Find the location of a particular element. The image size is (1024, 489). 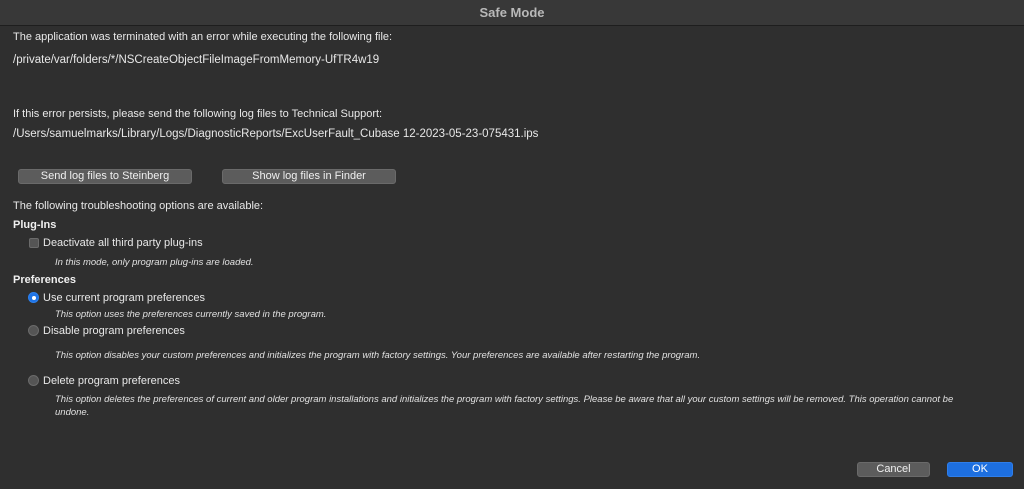

plugins-heading: Plug-Ins is located at coordinates (35, 225).